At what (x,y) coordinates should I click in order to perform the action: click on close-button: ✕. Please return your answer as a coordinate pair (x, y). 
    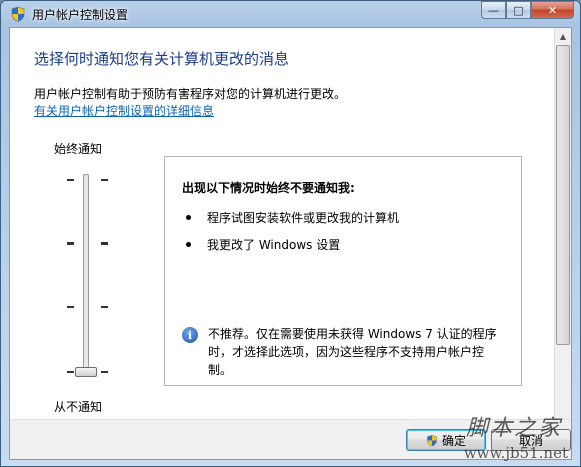
    Looking at the image, I should click on (552, 10).